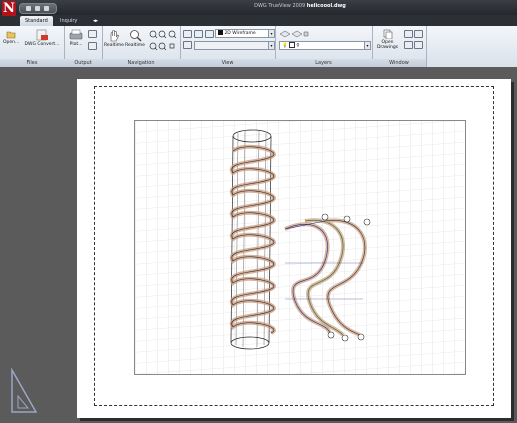  Describe the element at coordinates (285, 46) in the screenshot. I see `layer-bulb-icon: 💡` at that location.